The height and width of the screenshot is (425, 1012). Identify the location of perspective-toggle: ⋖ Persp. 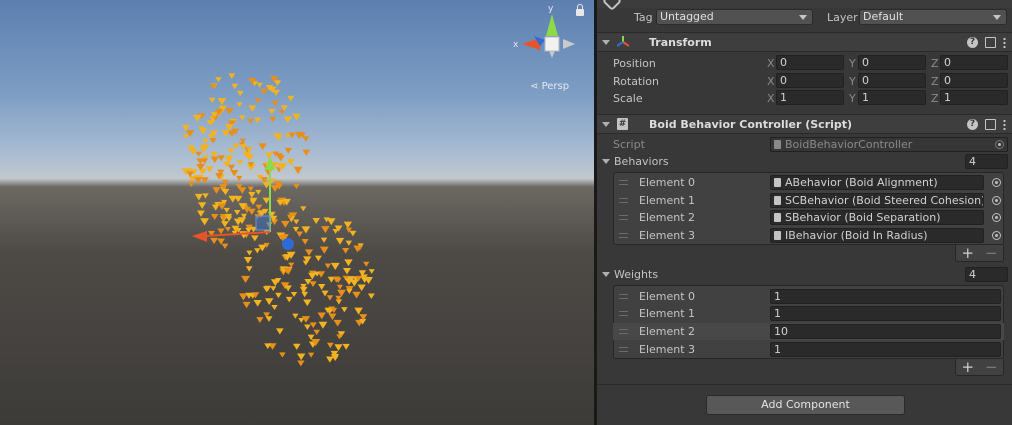
(549, 86).